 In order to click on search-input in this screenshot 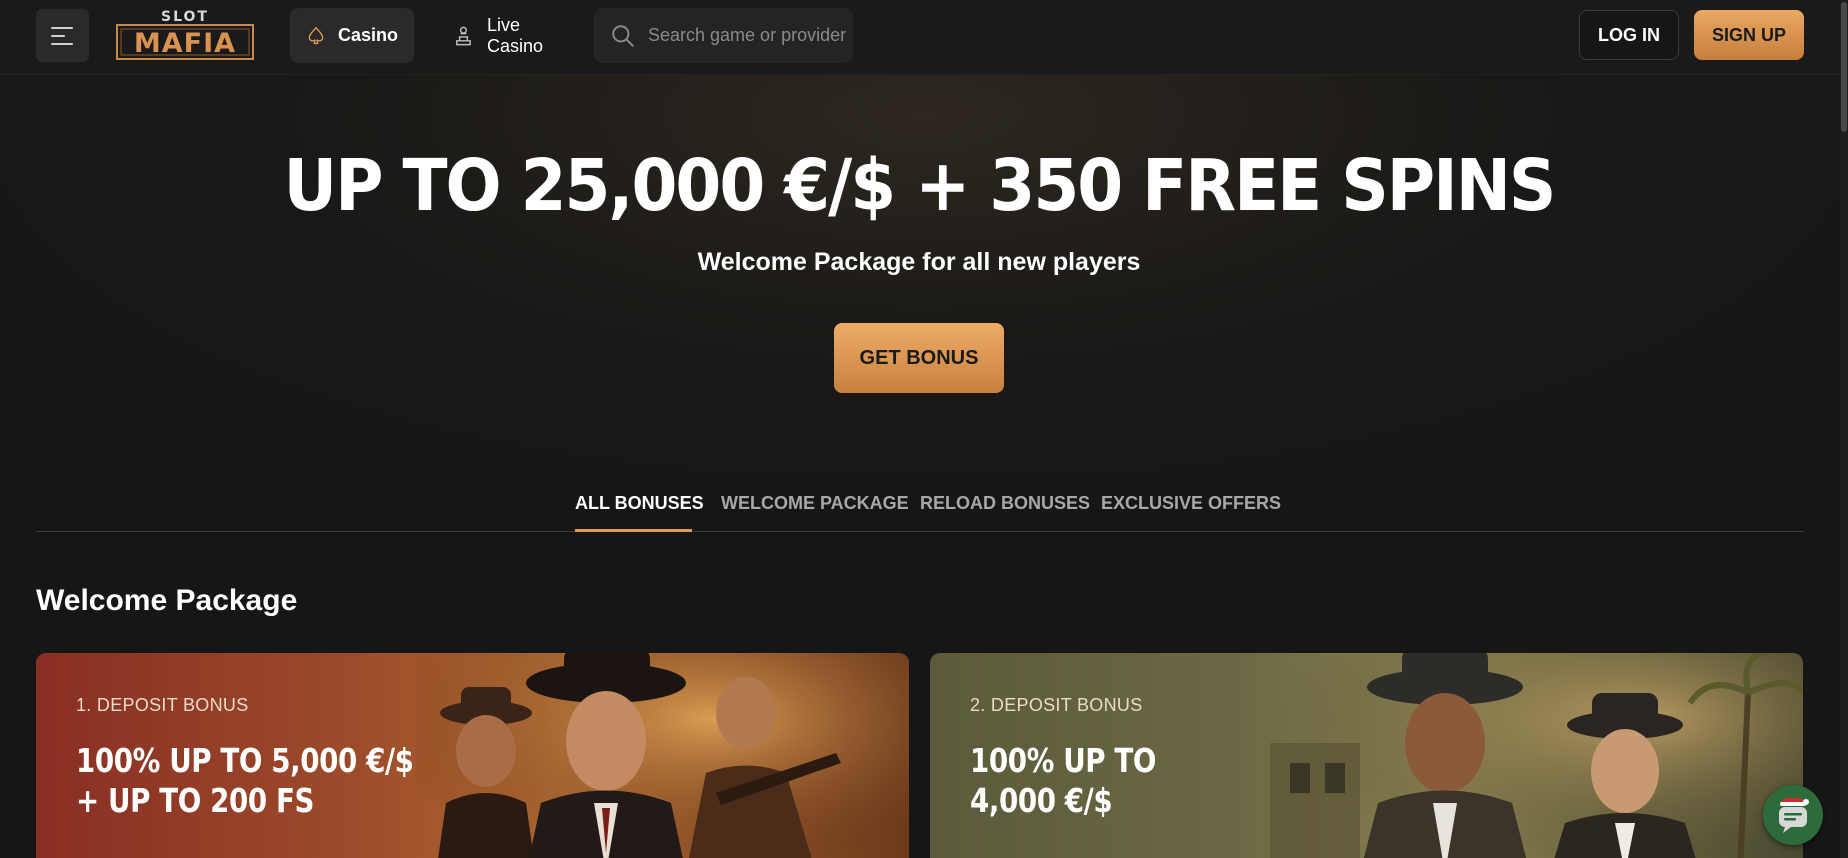, I will do `click(748, 35)`.